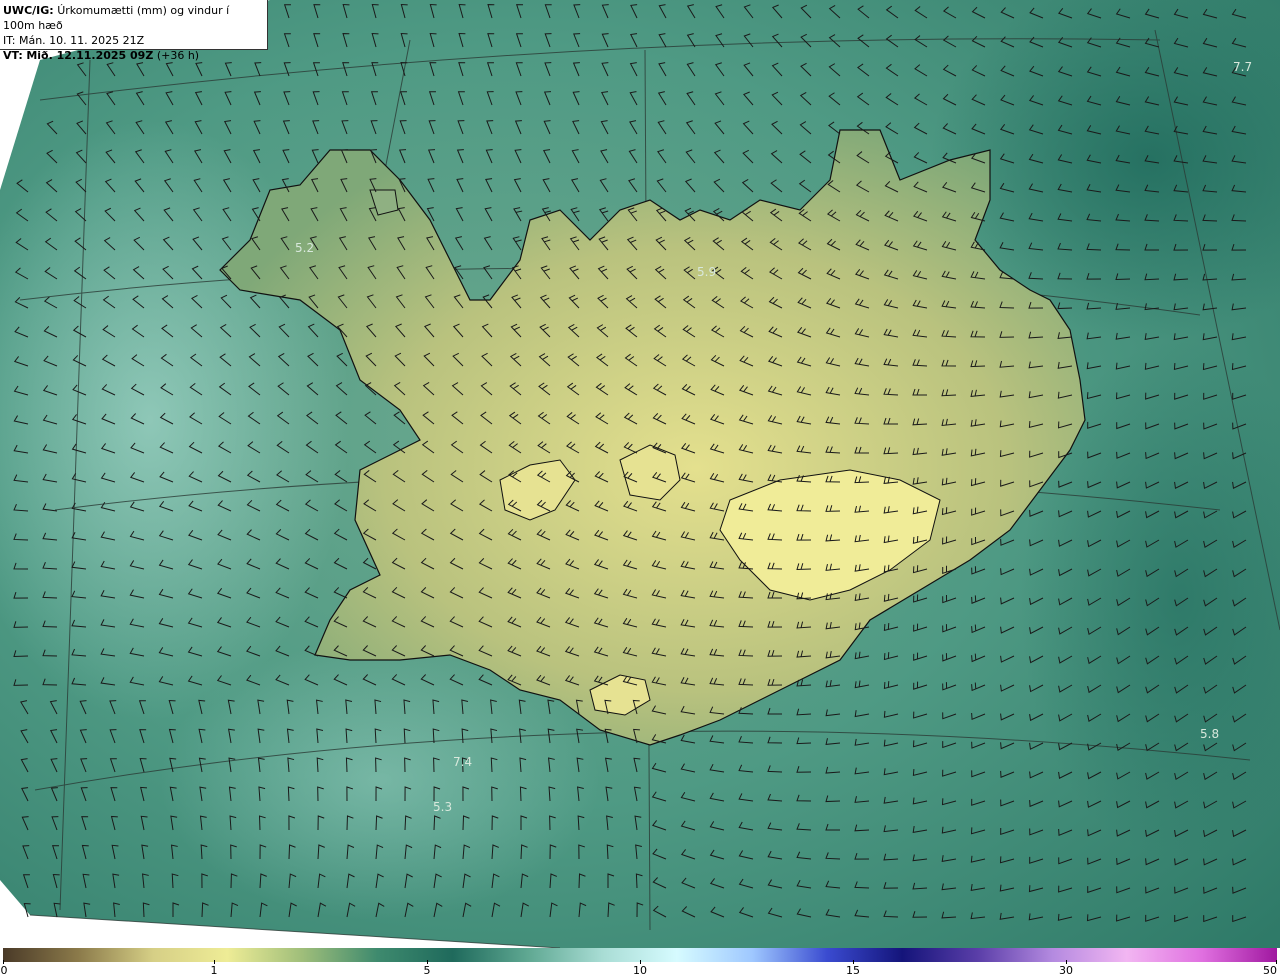  I want to click on map-value-label: 7.4, so click(462, 762).